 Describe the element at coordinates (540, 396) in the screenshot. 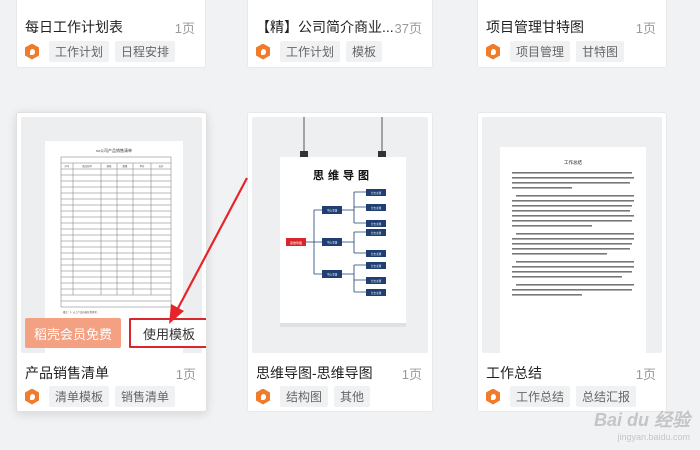

I see `tag: 工作总结` at that location.